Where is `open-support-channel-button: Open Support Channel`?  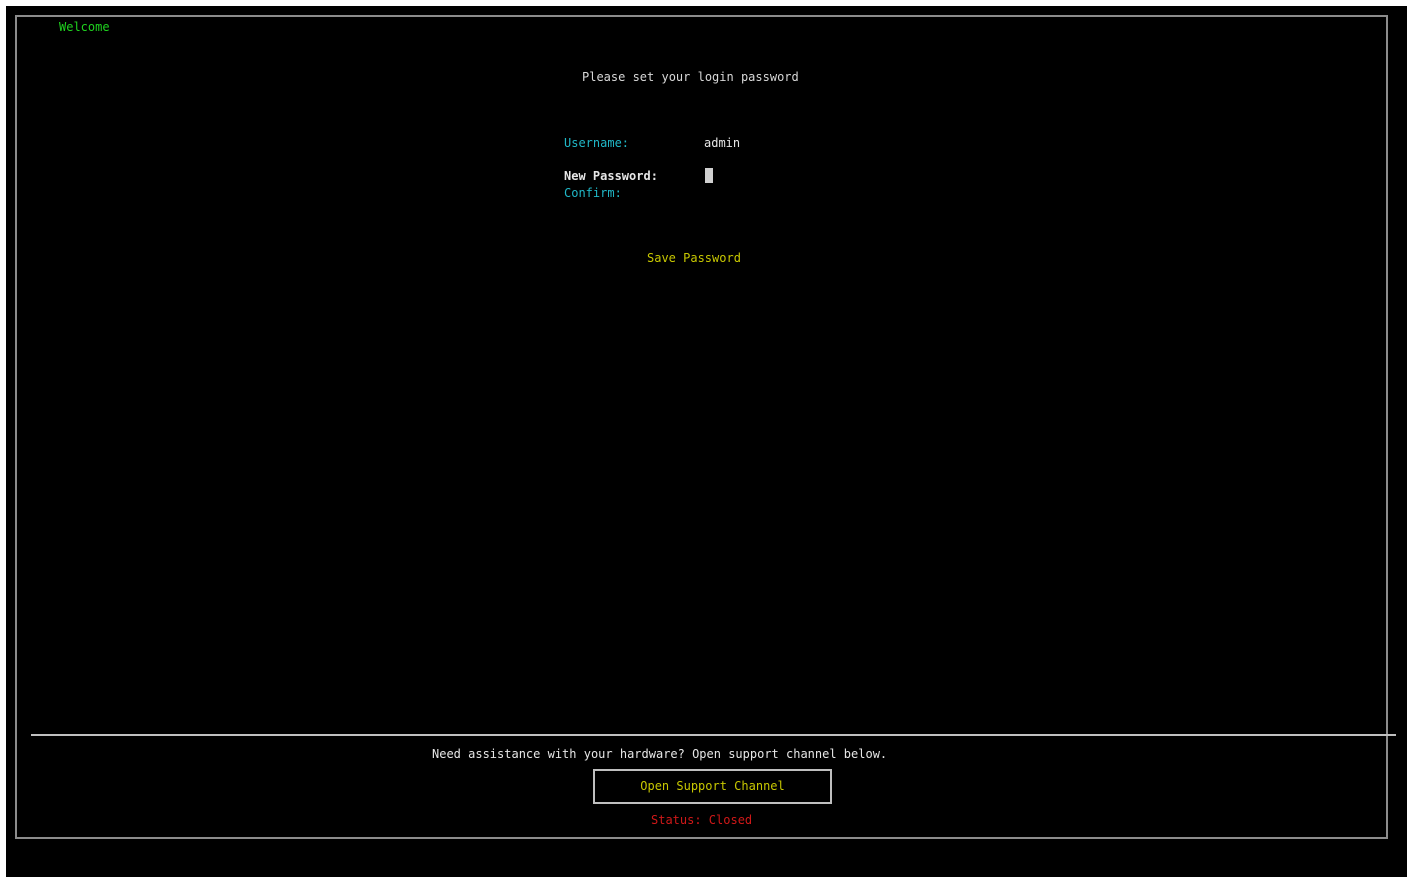
open-support-channel-button: Open Support Channel is located at coordinates (712, 786).